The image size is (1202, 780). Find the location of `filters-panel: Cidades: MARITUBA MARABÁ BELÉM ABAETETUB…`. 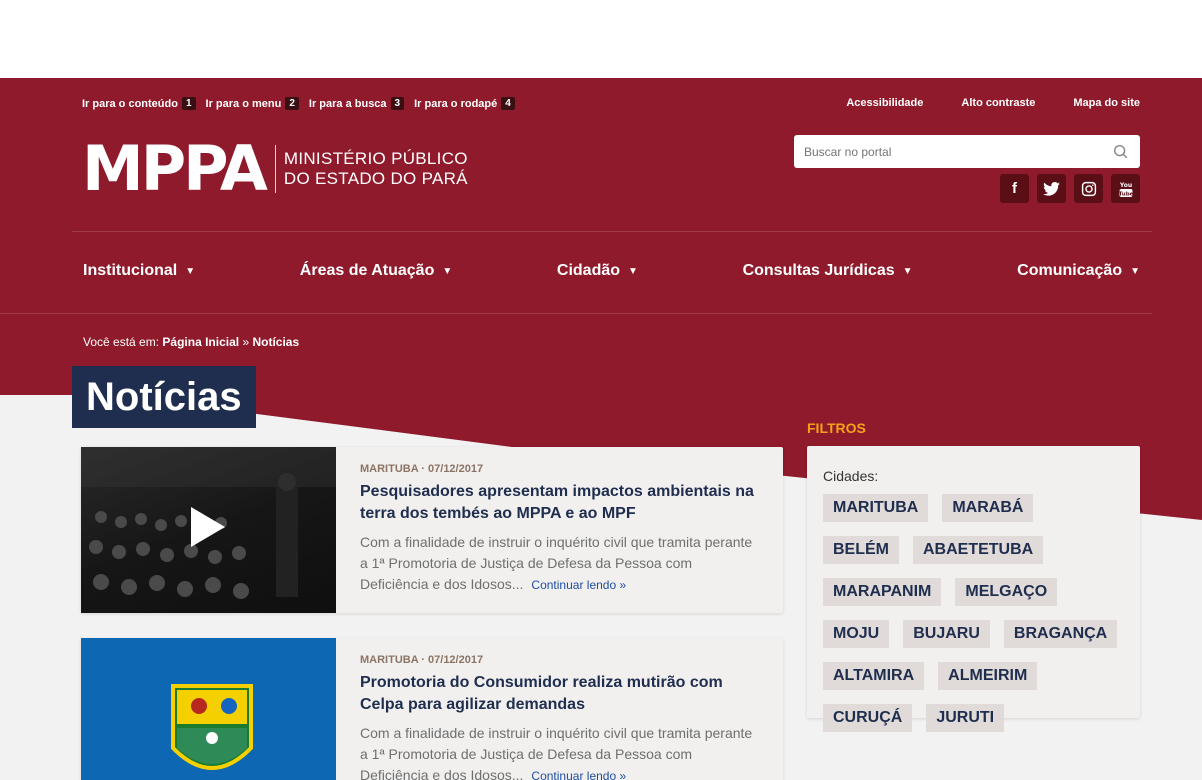

filters-panel: Cidades: MARITUBA MARABÁ BELÉM ABAETETUB… is located at coordinates (973, 589).